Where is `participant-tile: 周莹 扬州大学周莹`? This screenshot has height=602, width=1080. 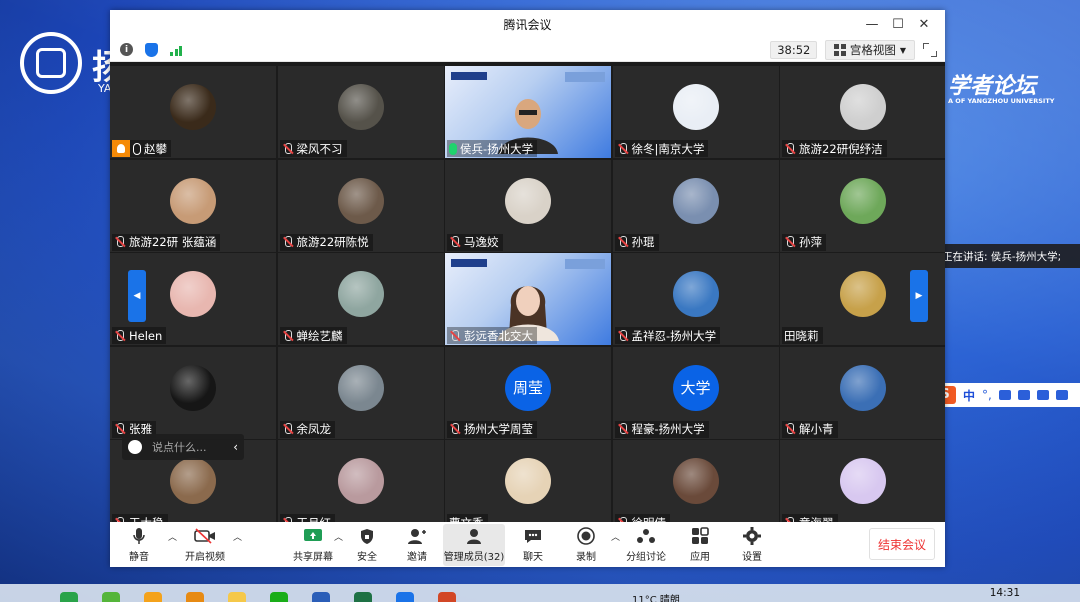 participant-tile: 周莹 扬州大学周莹 is located at coordinates (528, 392).